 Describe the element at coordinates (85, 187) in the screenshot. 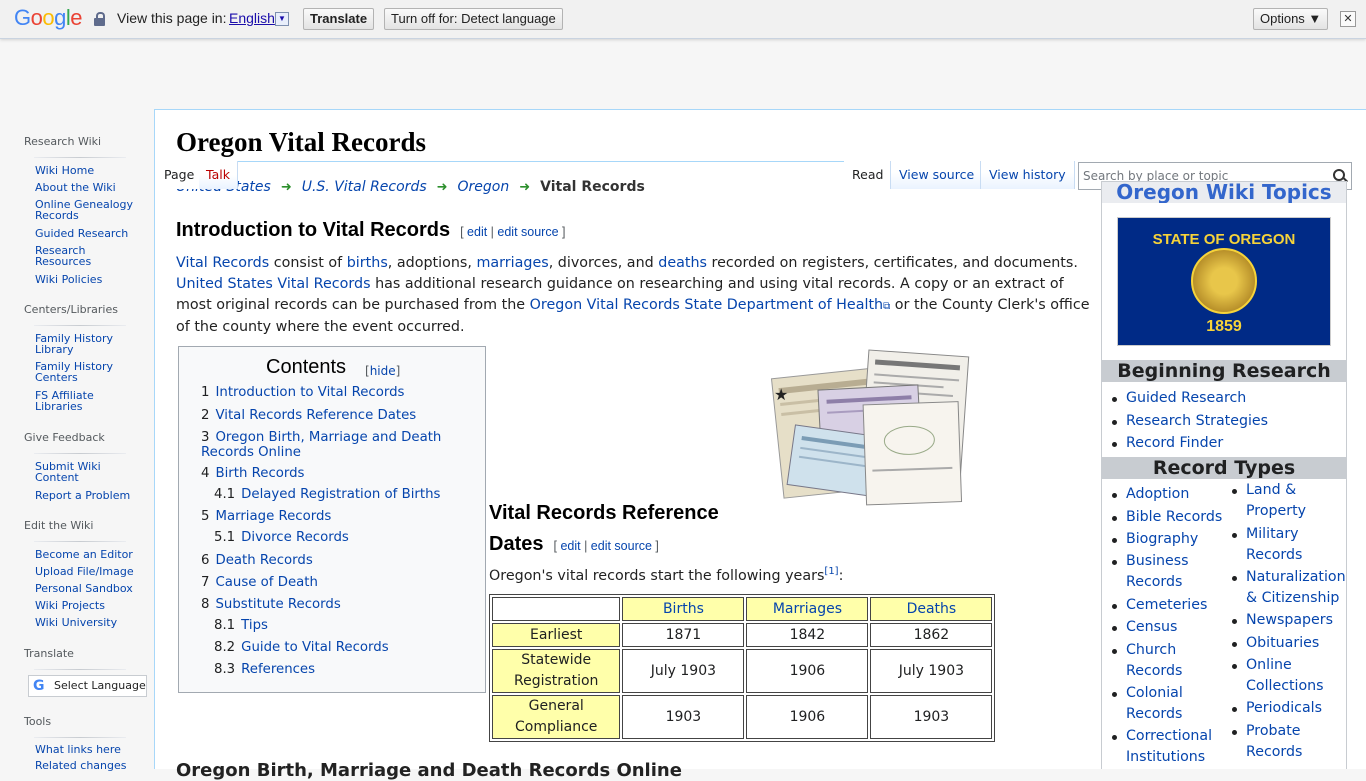

I see `sidebar-item-about-wiki: About the Wiki` at that location.